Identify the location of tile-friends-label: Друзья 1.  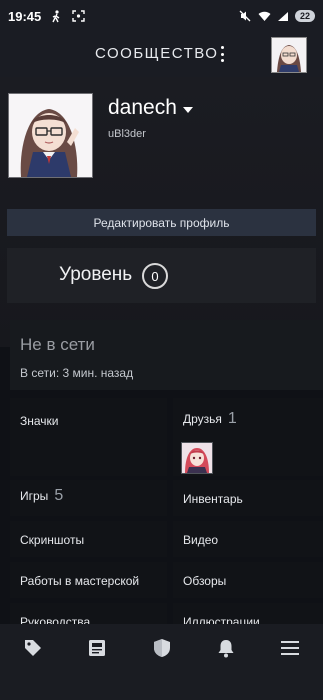
(210, 419).